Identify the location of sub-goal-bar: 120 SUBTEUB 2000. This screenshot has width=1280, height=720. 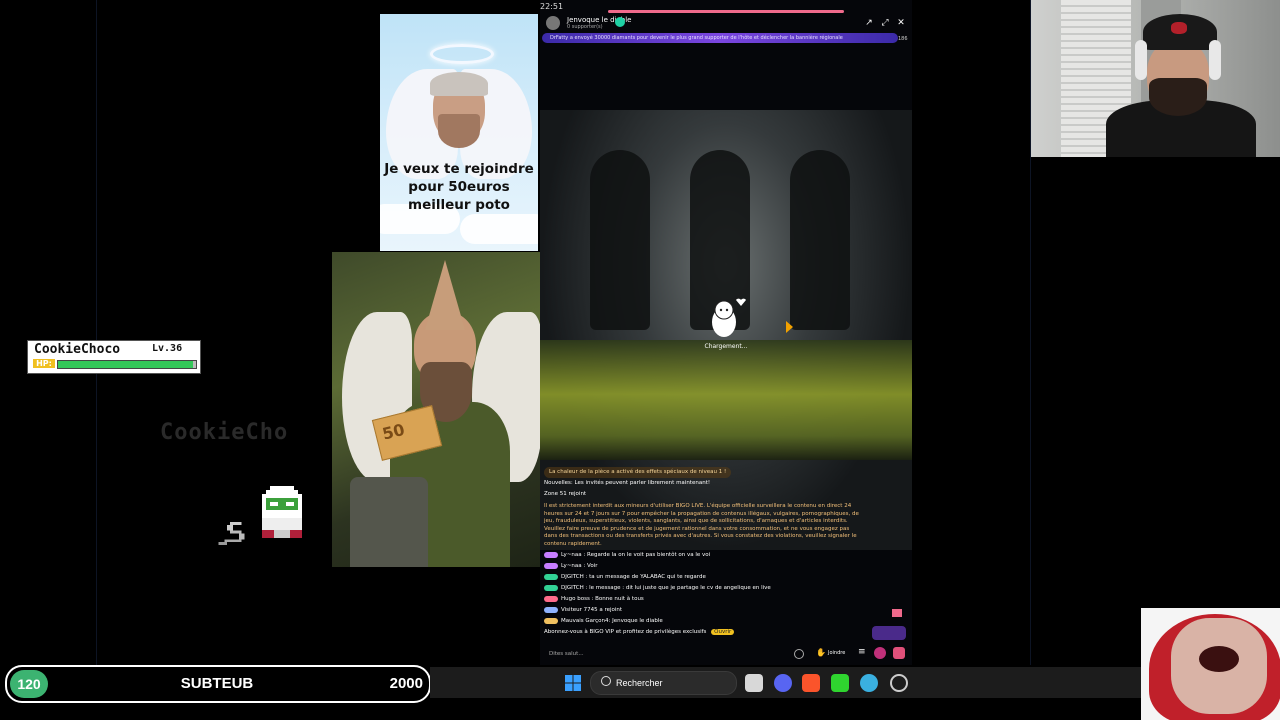
(218, 684).